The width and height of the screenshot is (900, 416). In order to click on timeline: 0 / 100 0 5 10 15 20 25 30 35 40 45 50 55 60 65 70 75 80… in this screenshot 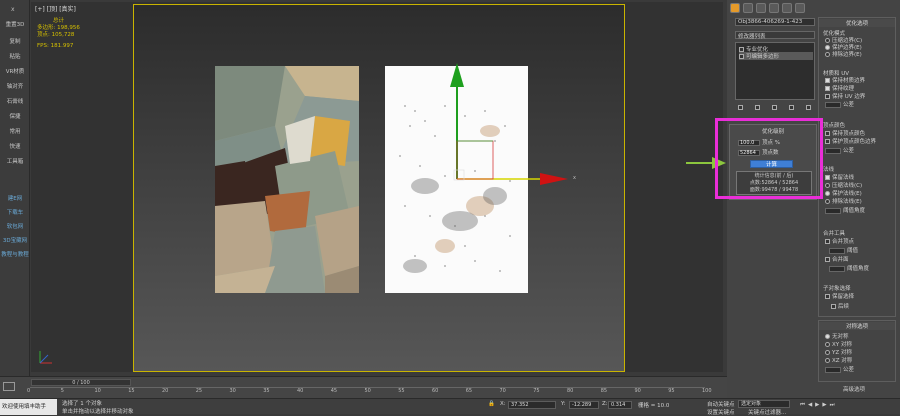, I will do `click(363, 387)`.